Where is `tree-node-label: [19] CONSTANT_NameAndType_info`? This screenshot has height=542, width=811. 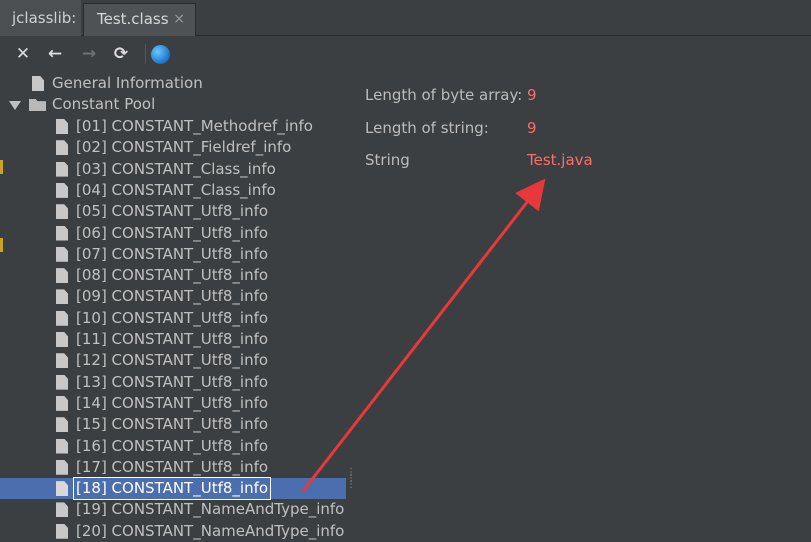 tree-node-label: [19] CONSTANT_NameAndType_info is located at coordinates (210, 509).